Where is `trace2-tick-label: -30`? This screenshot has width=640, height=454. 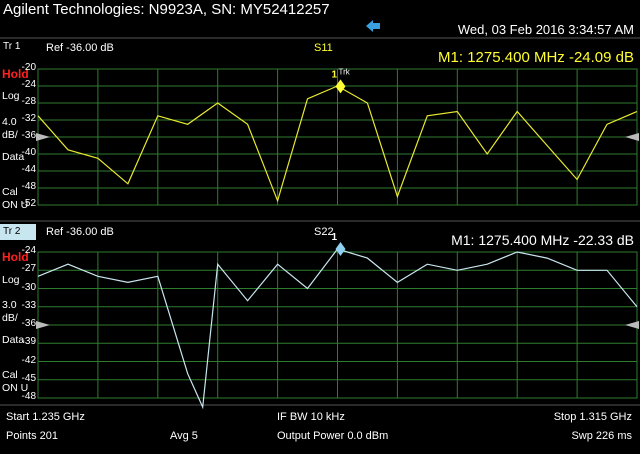
trace2-tick-label: -30 is located at coordinates (28, 287).